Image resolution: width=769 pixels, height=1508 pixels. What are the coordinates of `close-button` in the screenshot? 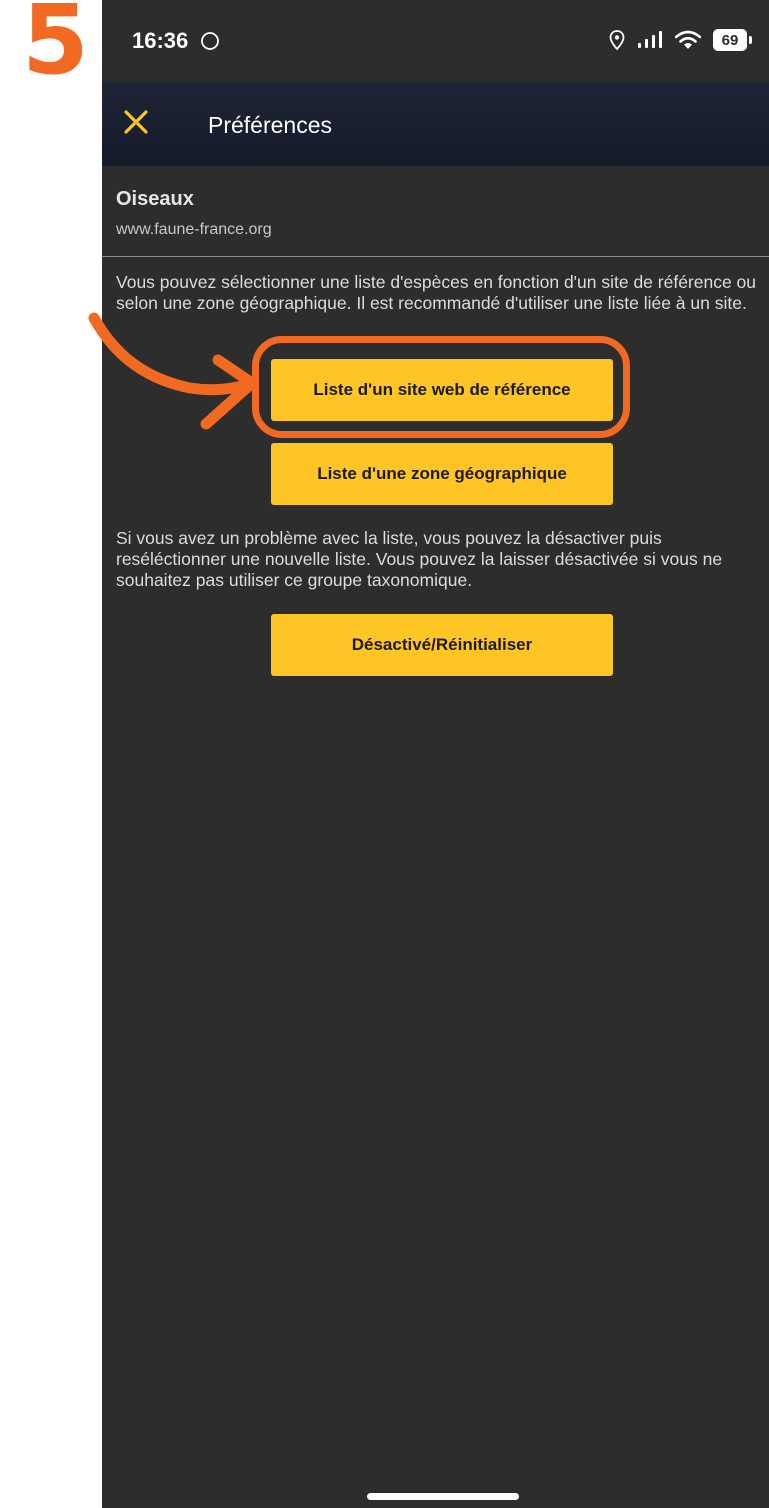 It's located at (136, 122).